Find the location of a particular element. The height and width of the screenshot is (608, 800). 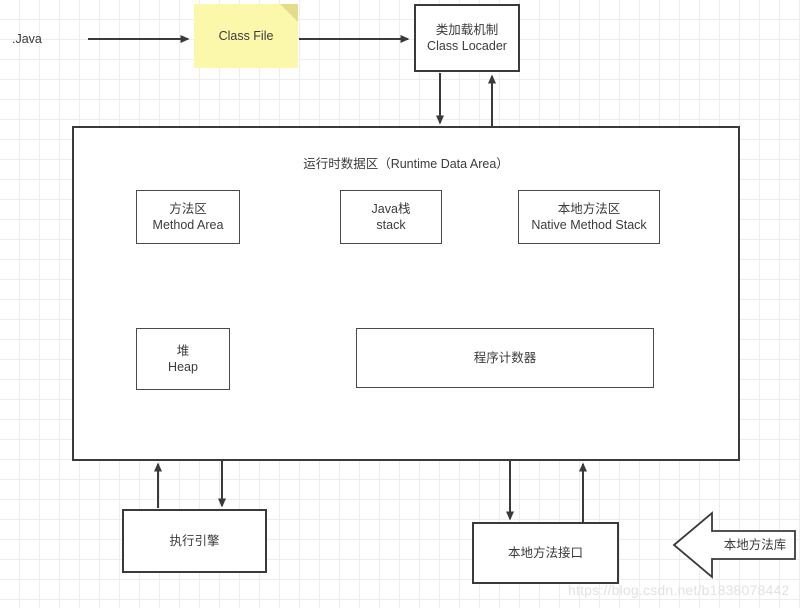

native-method-stack-label-en: Native Method Stack is located at coordinates (589, 225).